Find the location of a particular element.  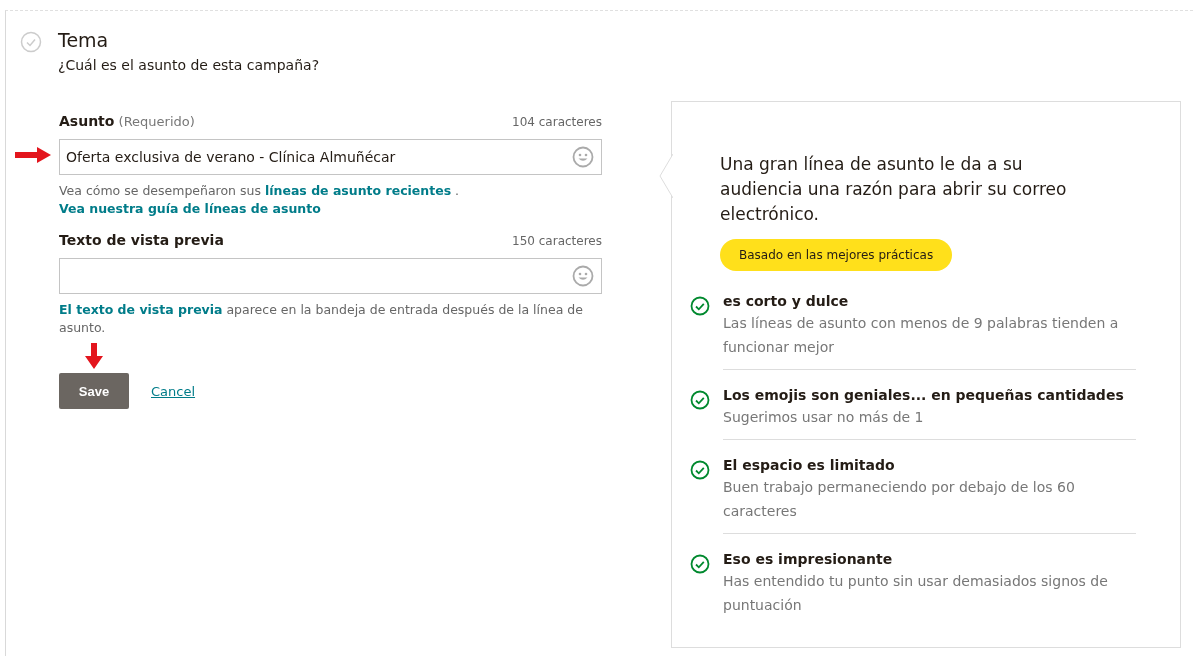

text-field is located at coordinates (330, 276).